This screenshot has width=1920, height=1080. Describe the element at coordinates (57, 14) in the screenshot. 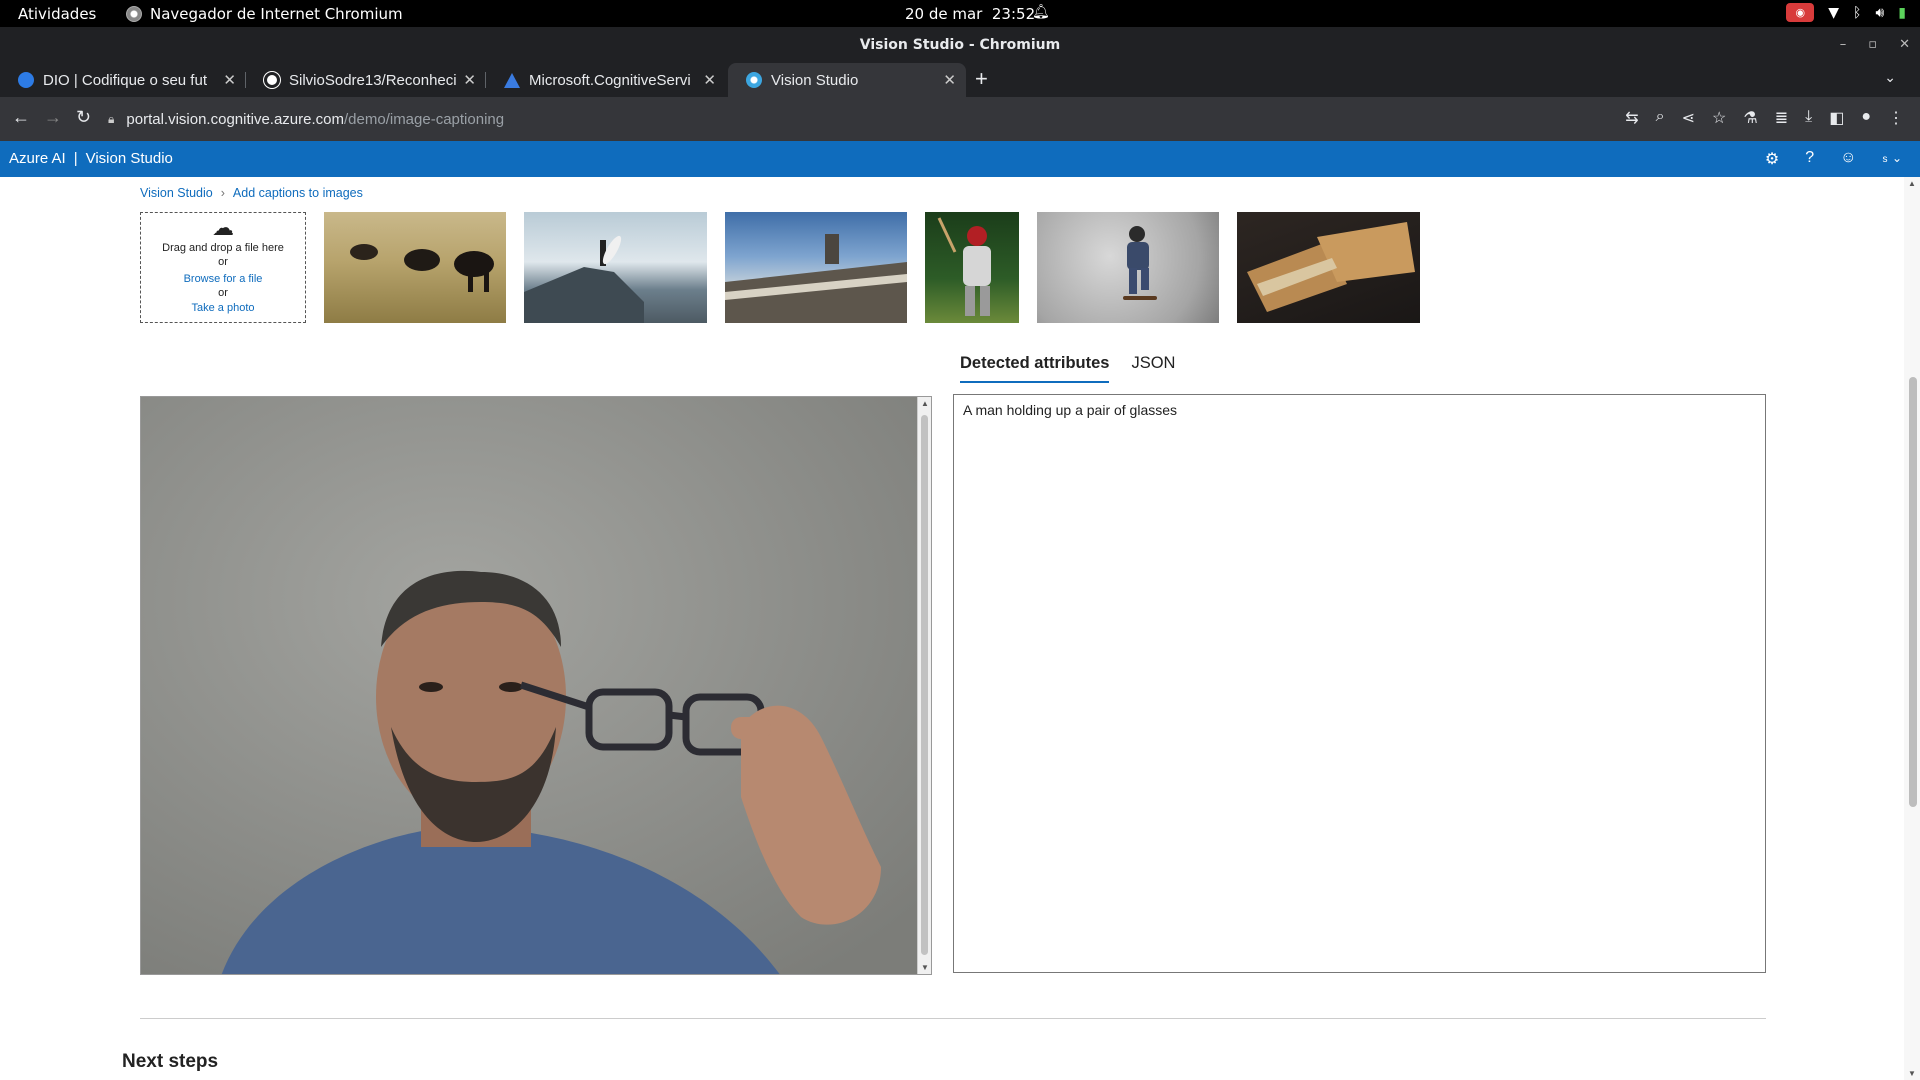

I see `activities-button: Atividades` at that location.